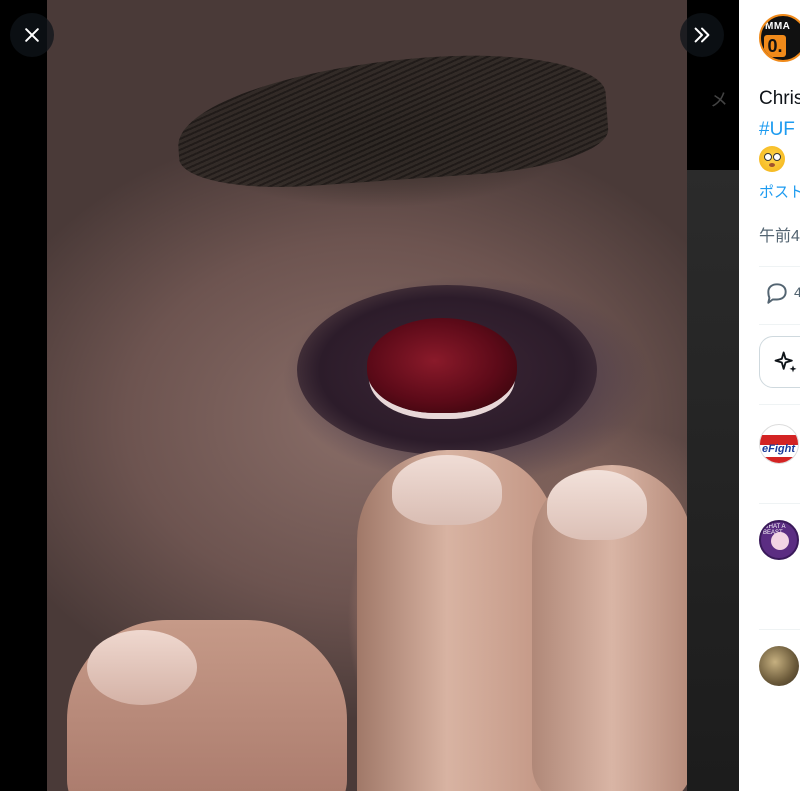  Describe the element at coordinates (779, 234) in the screenshot. I see `post-timestamp: 午前4` at that location.